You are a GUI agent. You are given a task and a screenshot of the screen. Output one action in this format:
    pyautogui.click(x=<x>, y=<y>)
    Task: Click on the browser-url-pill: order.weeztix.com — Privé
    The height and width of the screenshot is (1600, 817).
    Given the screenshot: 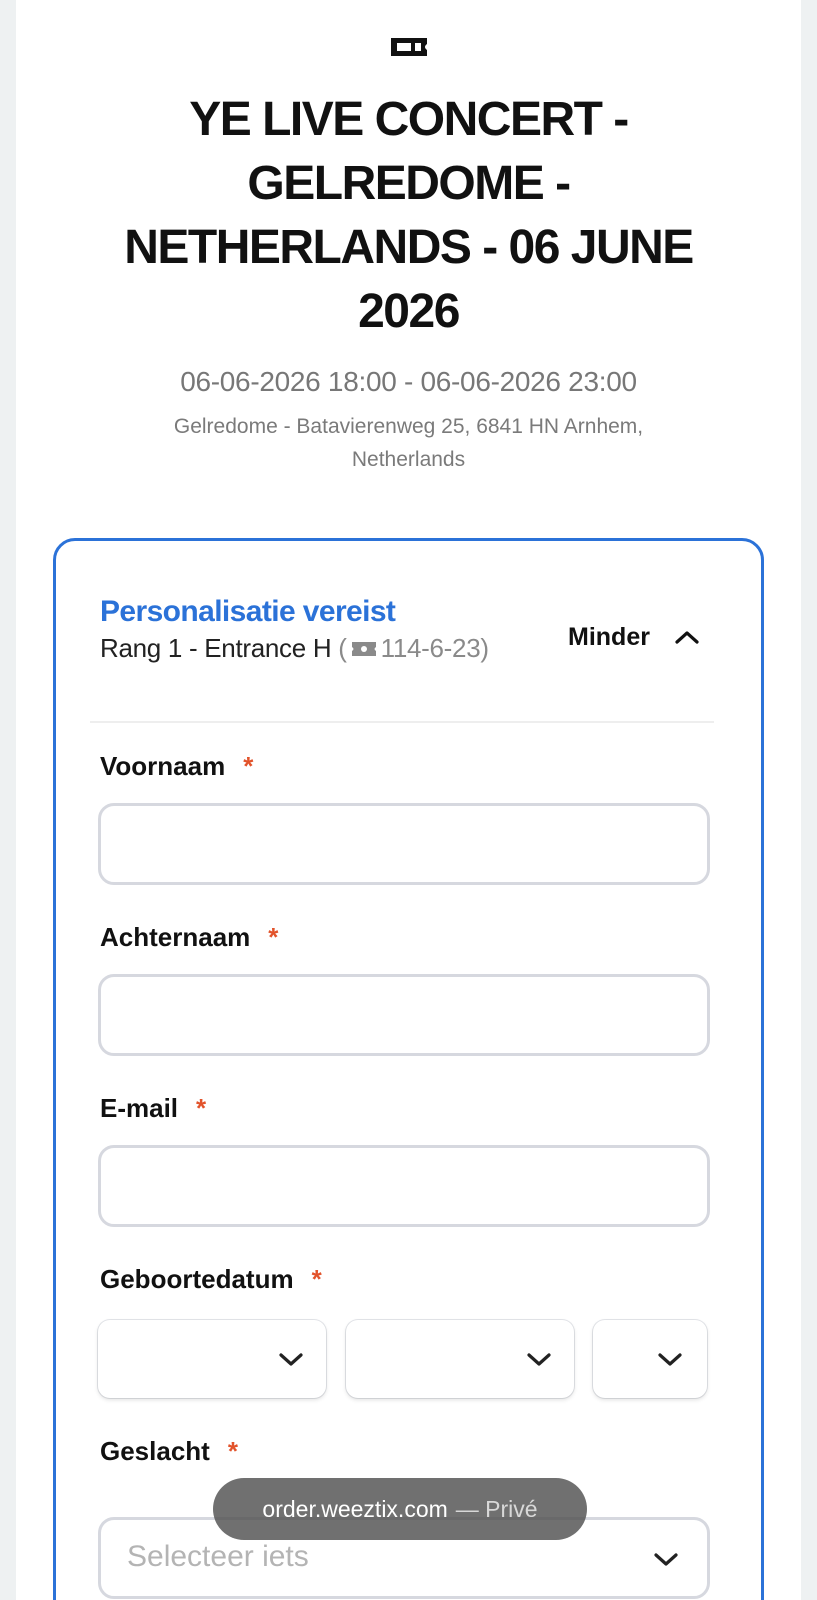 What is the action you would take?
    pyautogui.click(x=400, y=1509)
    